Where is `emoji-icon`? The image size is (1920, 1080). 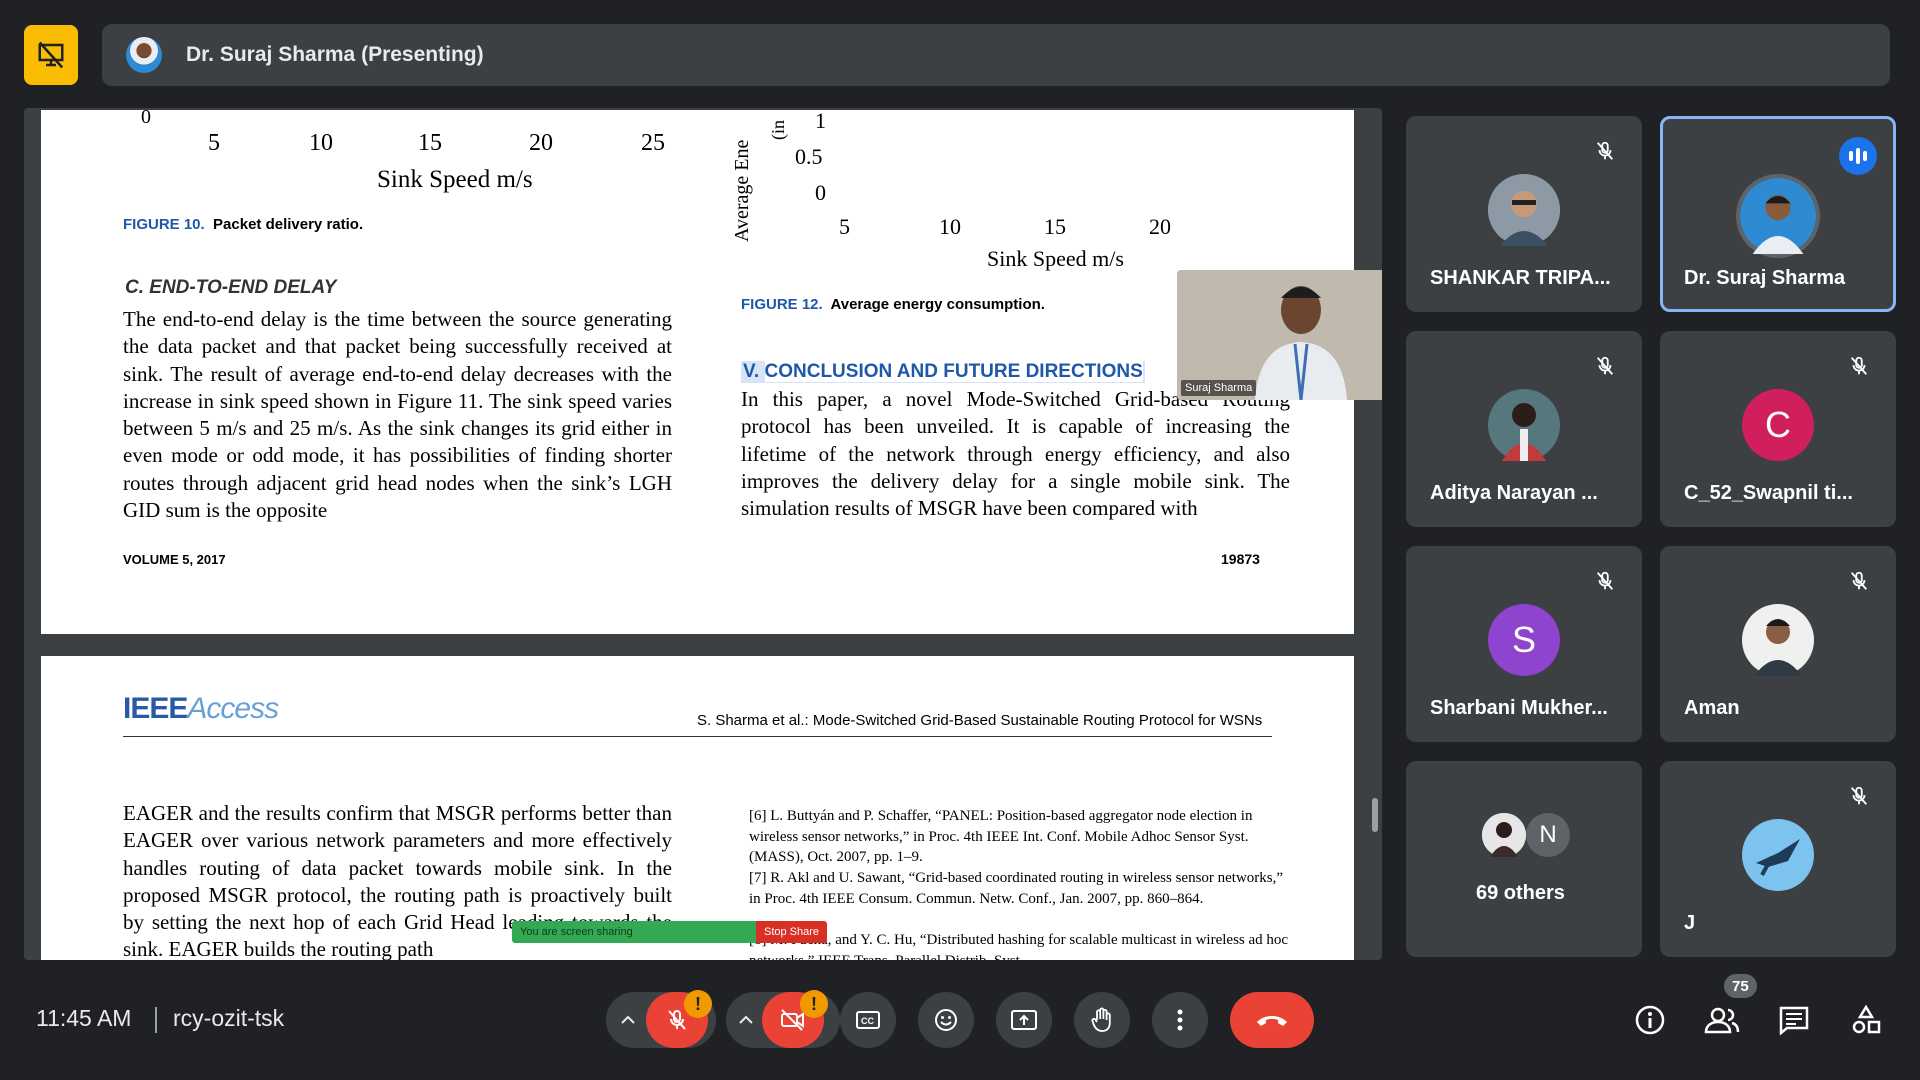 emoji-icon is located at coordinates (946, 1020).